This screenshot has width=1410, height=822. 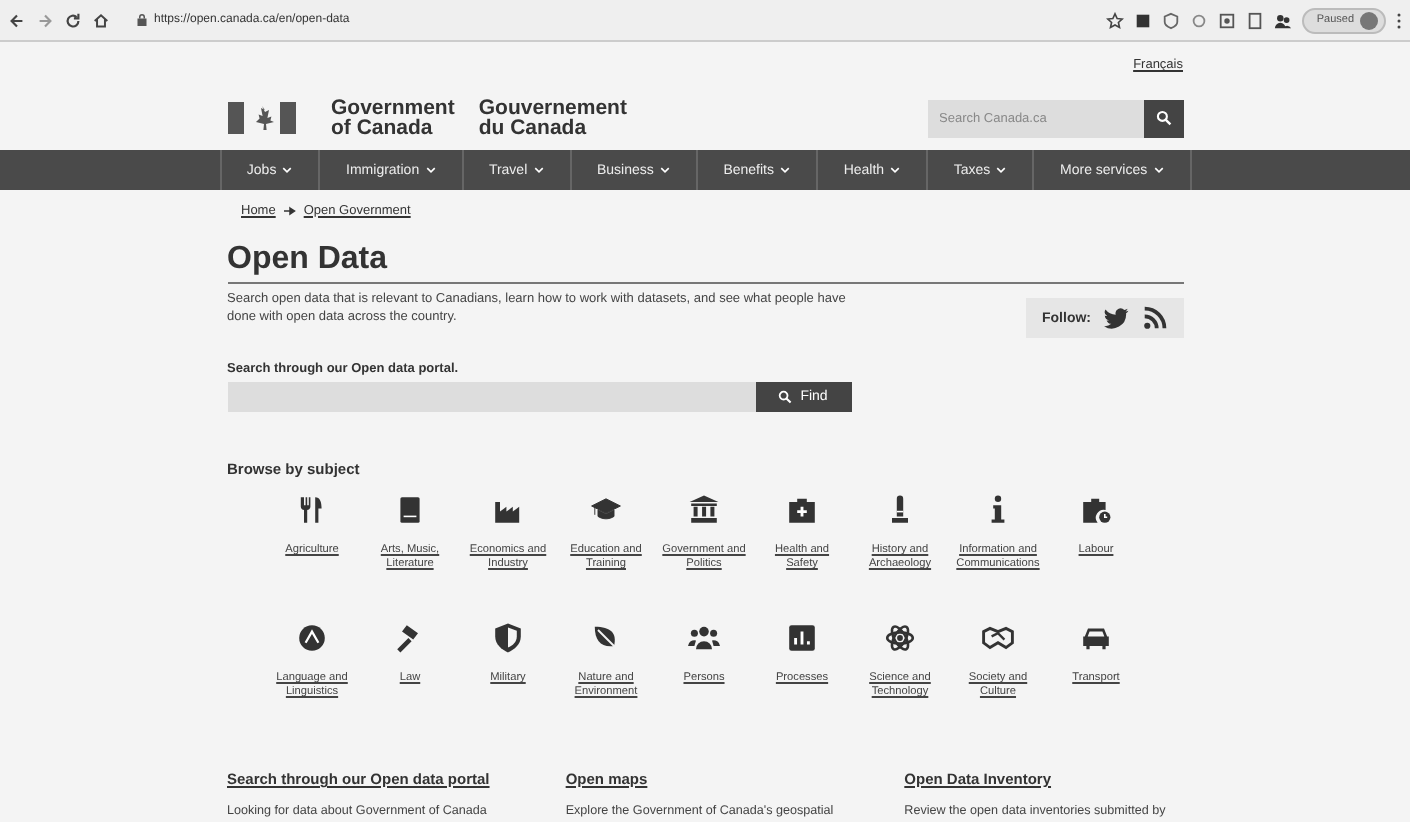 I want to click on shield-icon, so click(x=508, y=638).